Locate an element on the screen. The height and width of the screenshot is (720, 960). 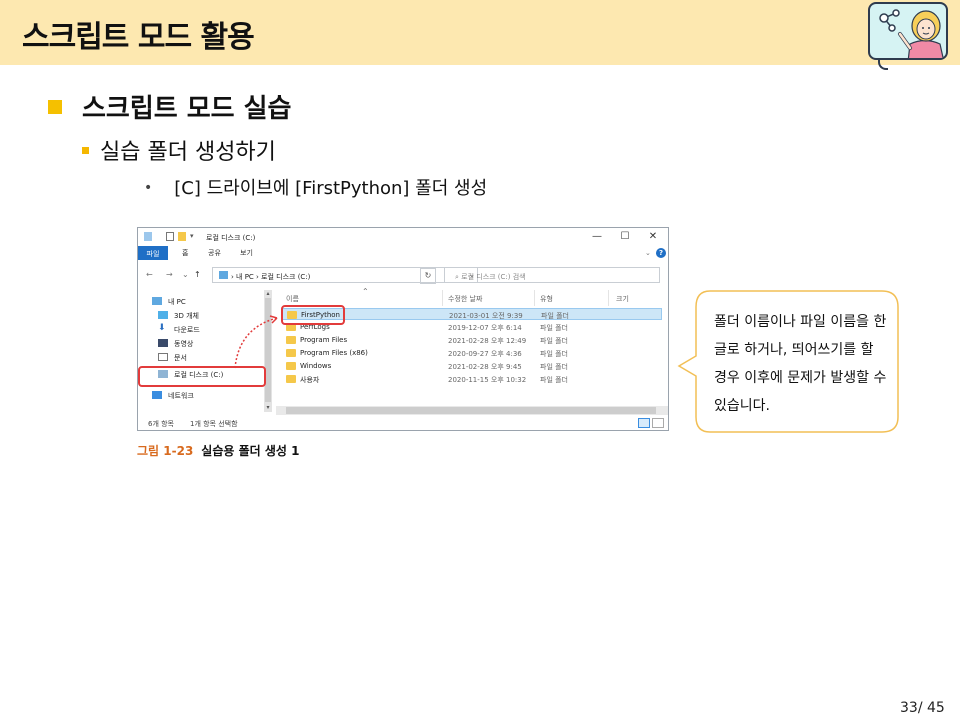
mascot-frame-tail is located at coordinates (883, 64).